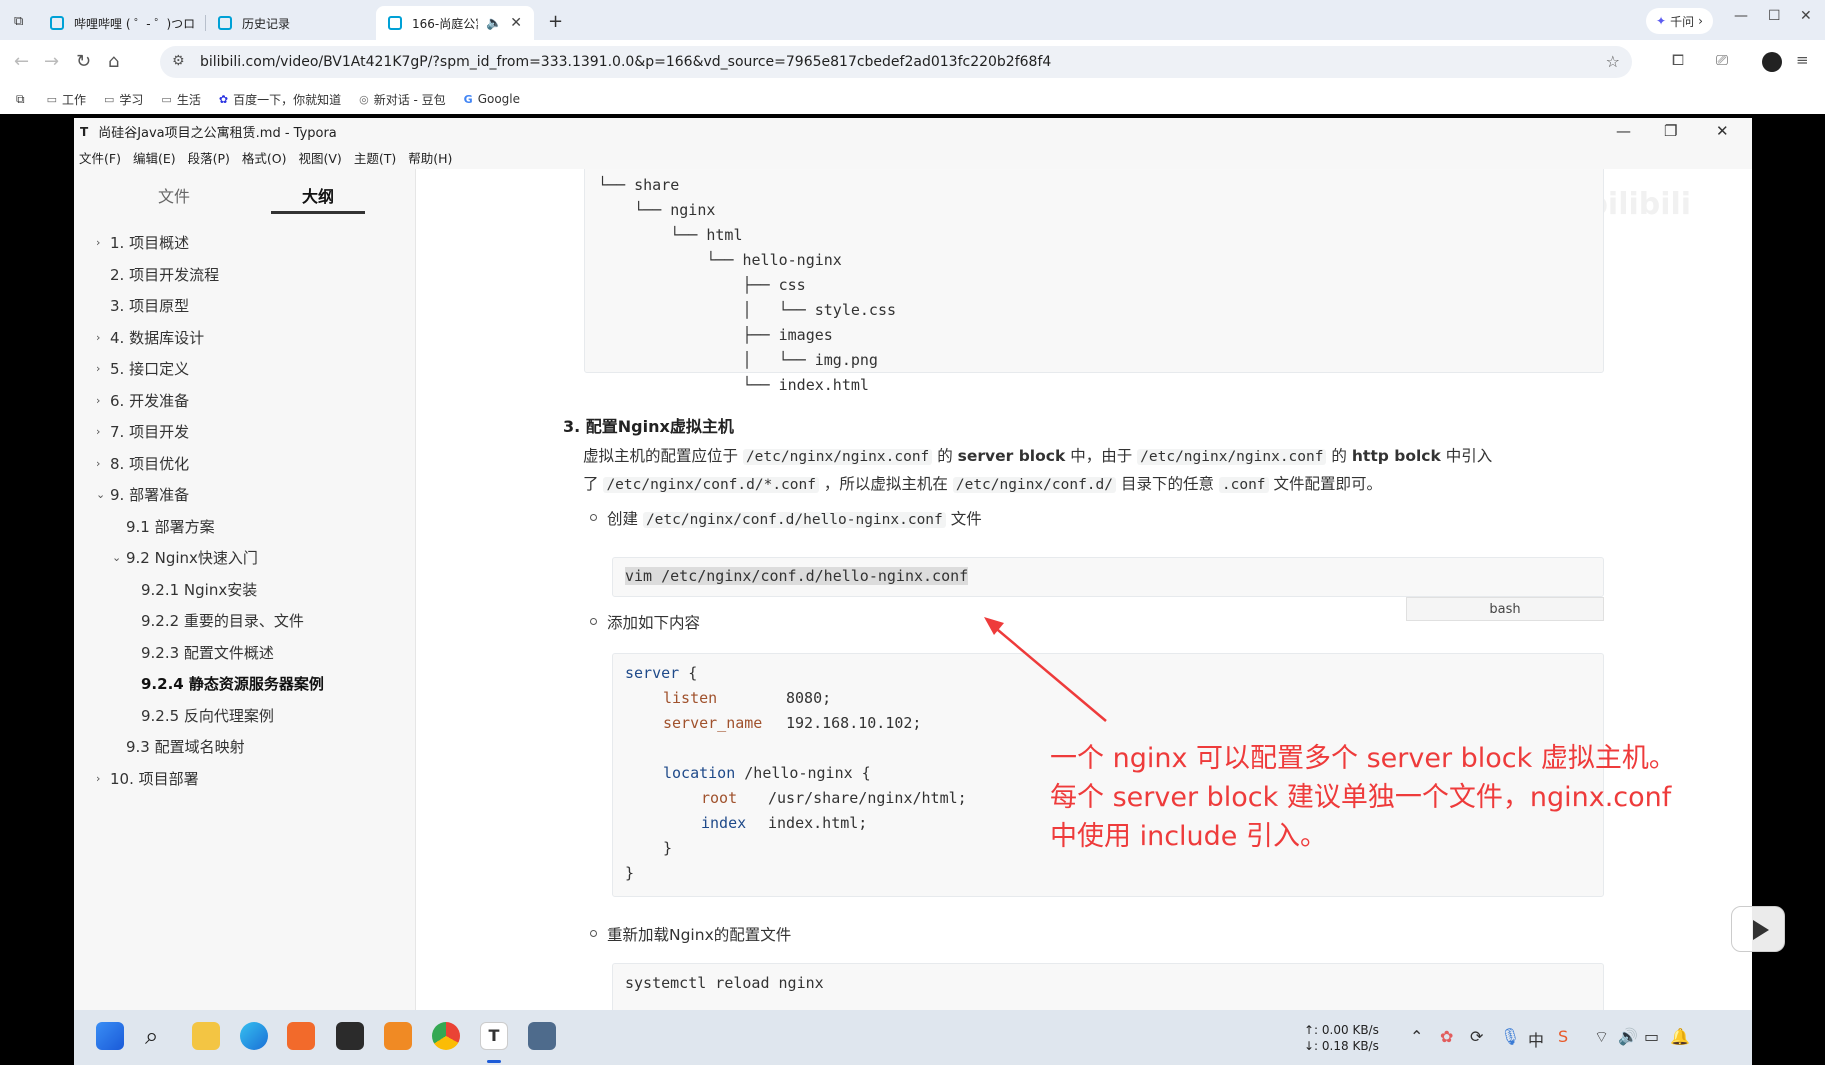  I want to click on bookmark-folder-life: ▭ 生活, so click(180, 99).